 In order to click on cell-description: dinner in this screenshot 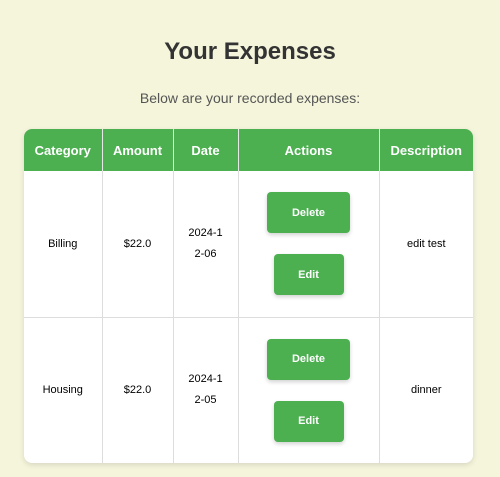, I will do `click(426, 389)`.